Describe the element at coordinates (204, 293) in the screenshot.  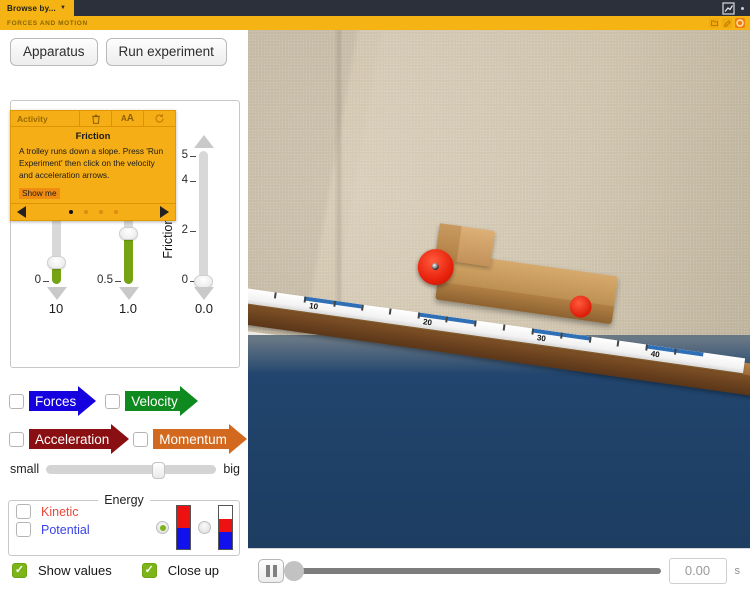
I see `slider-friction-decrease` at that location.